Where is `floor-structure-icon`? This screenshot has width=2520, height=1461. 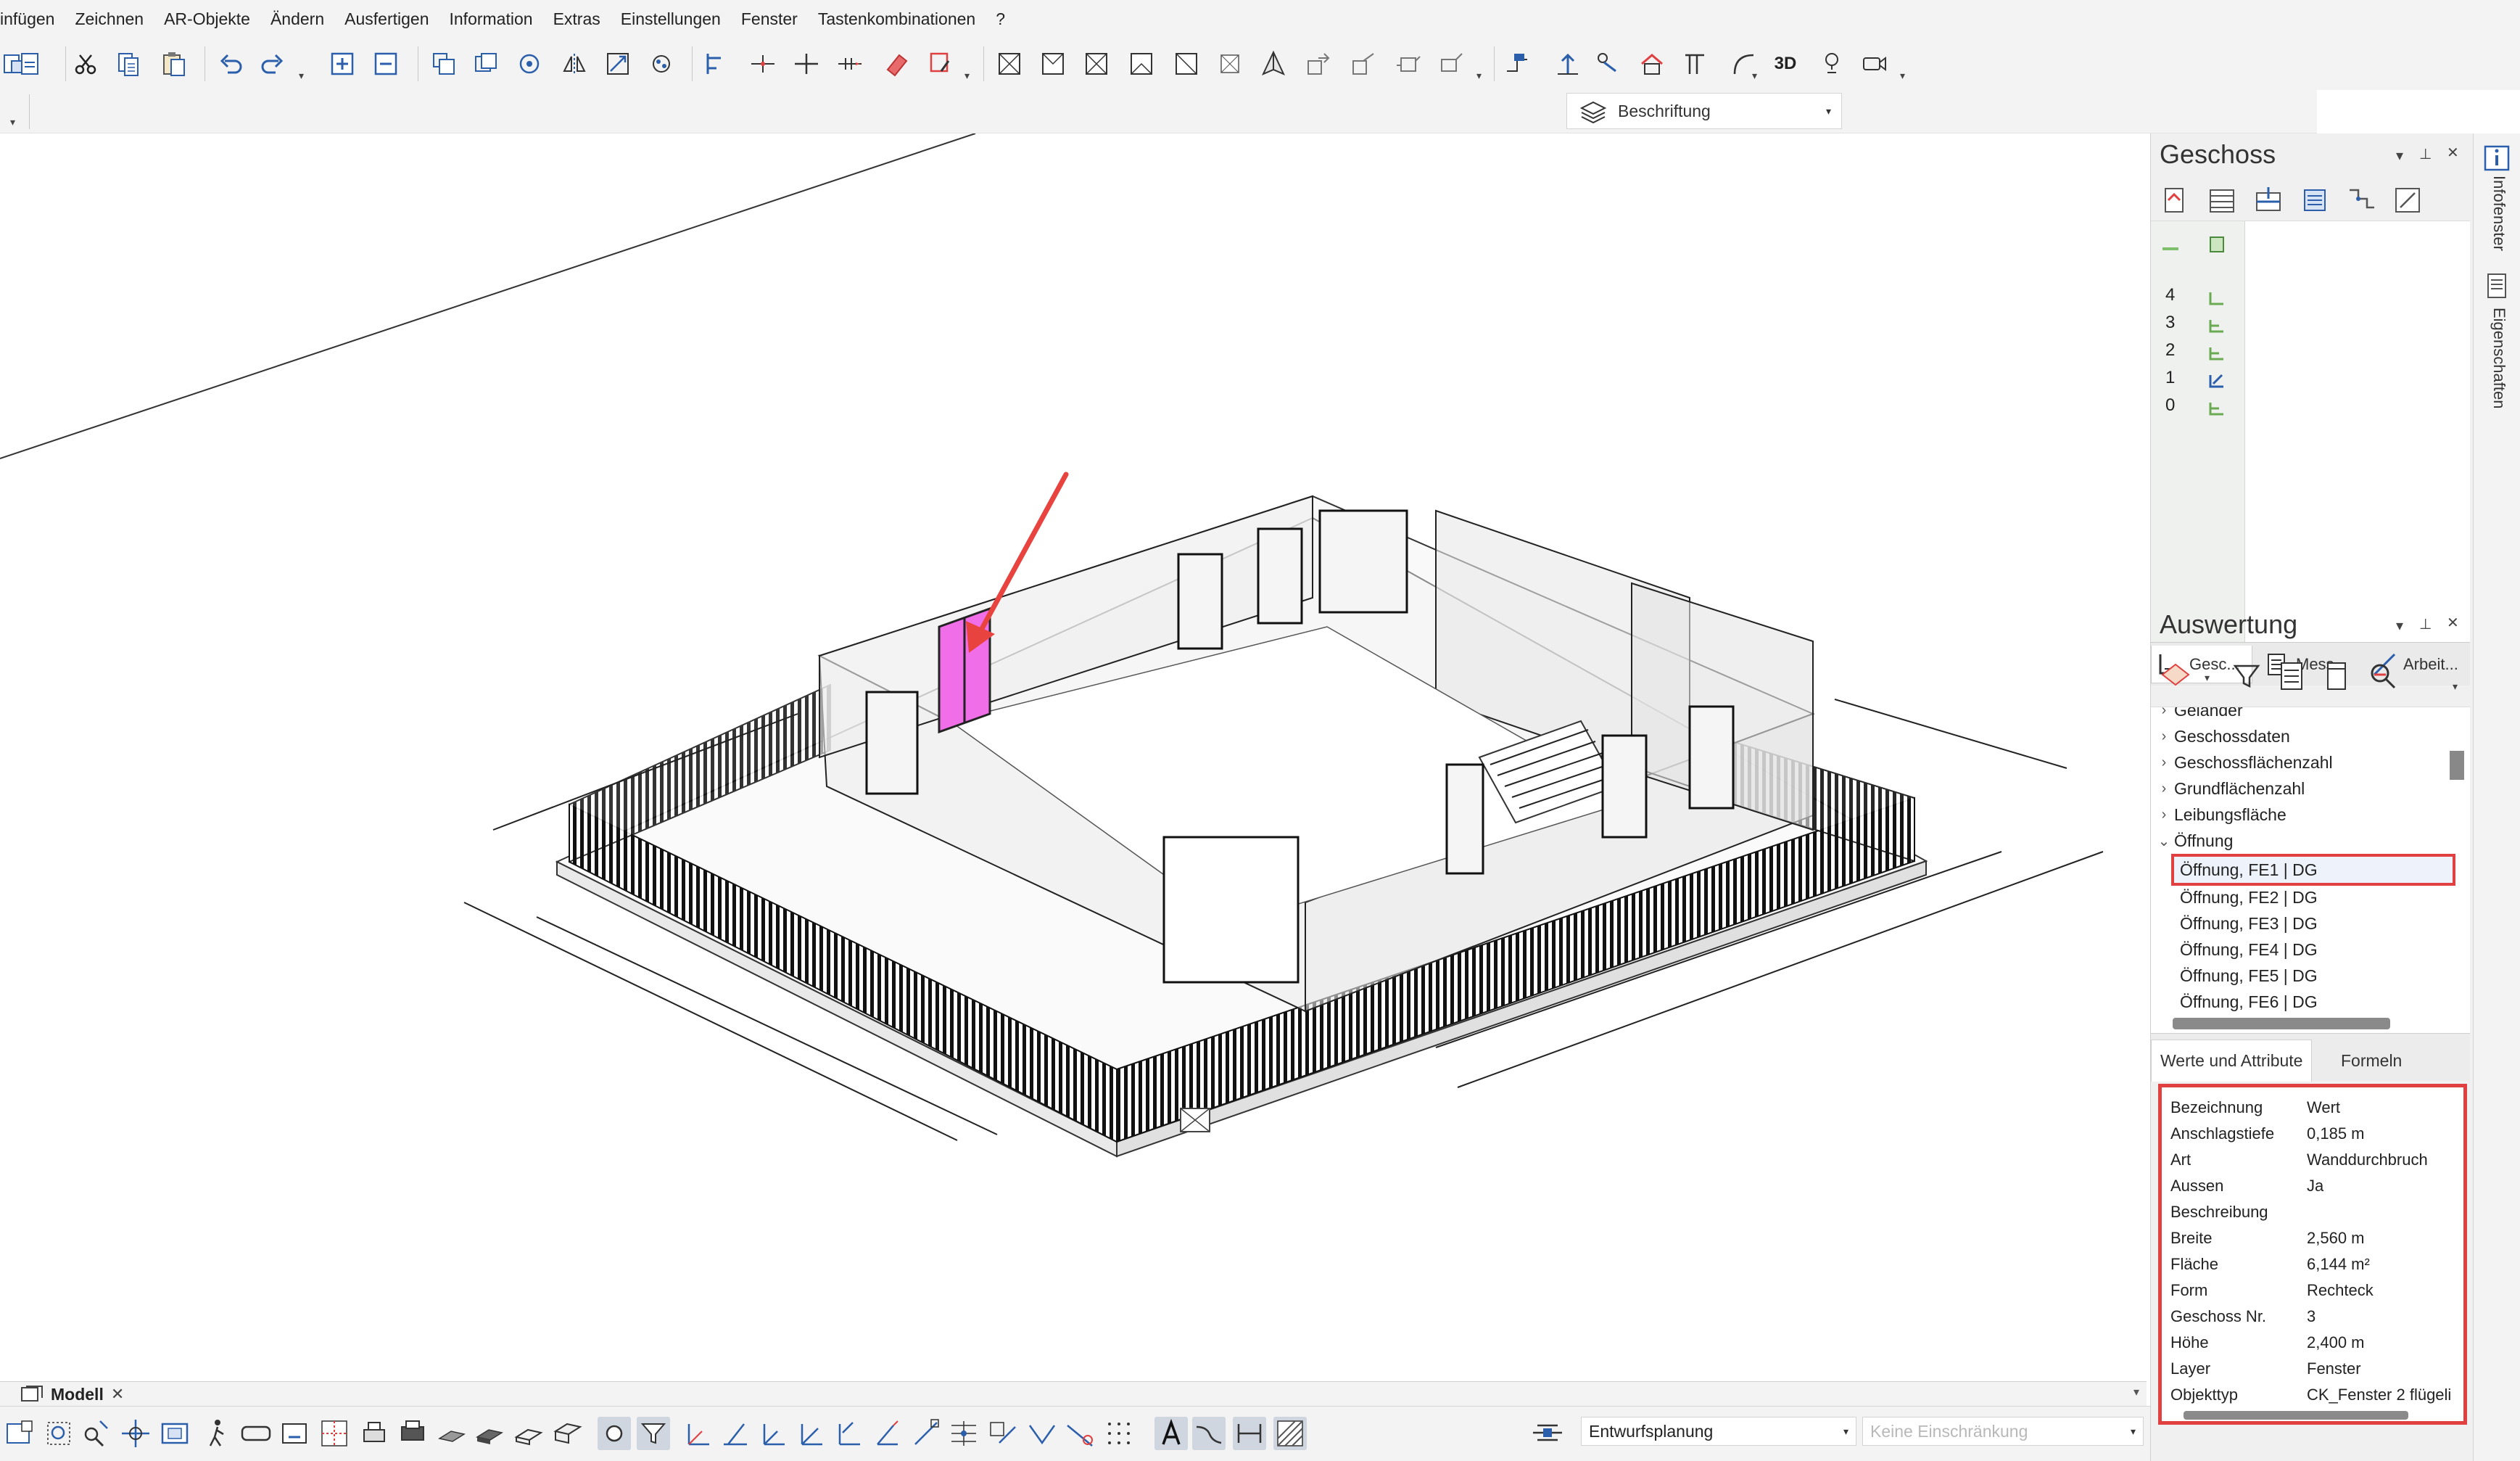
floor-structure-icon is located at coordinates (2361, 200).